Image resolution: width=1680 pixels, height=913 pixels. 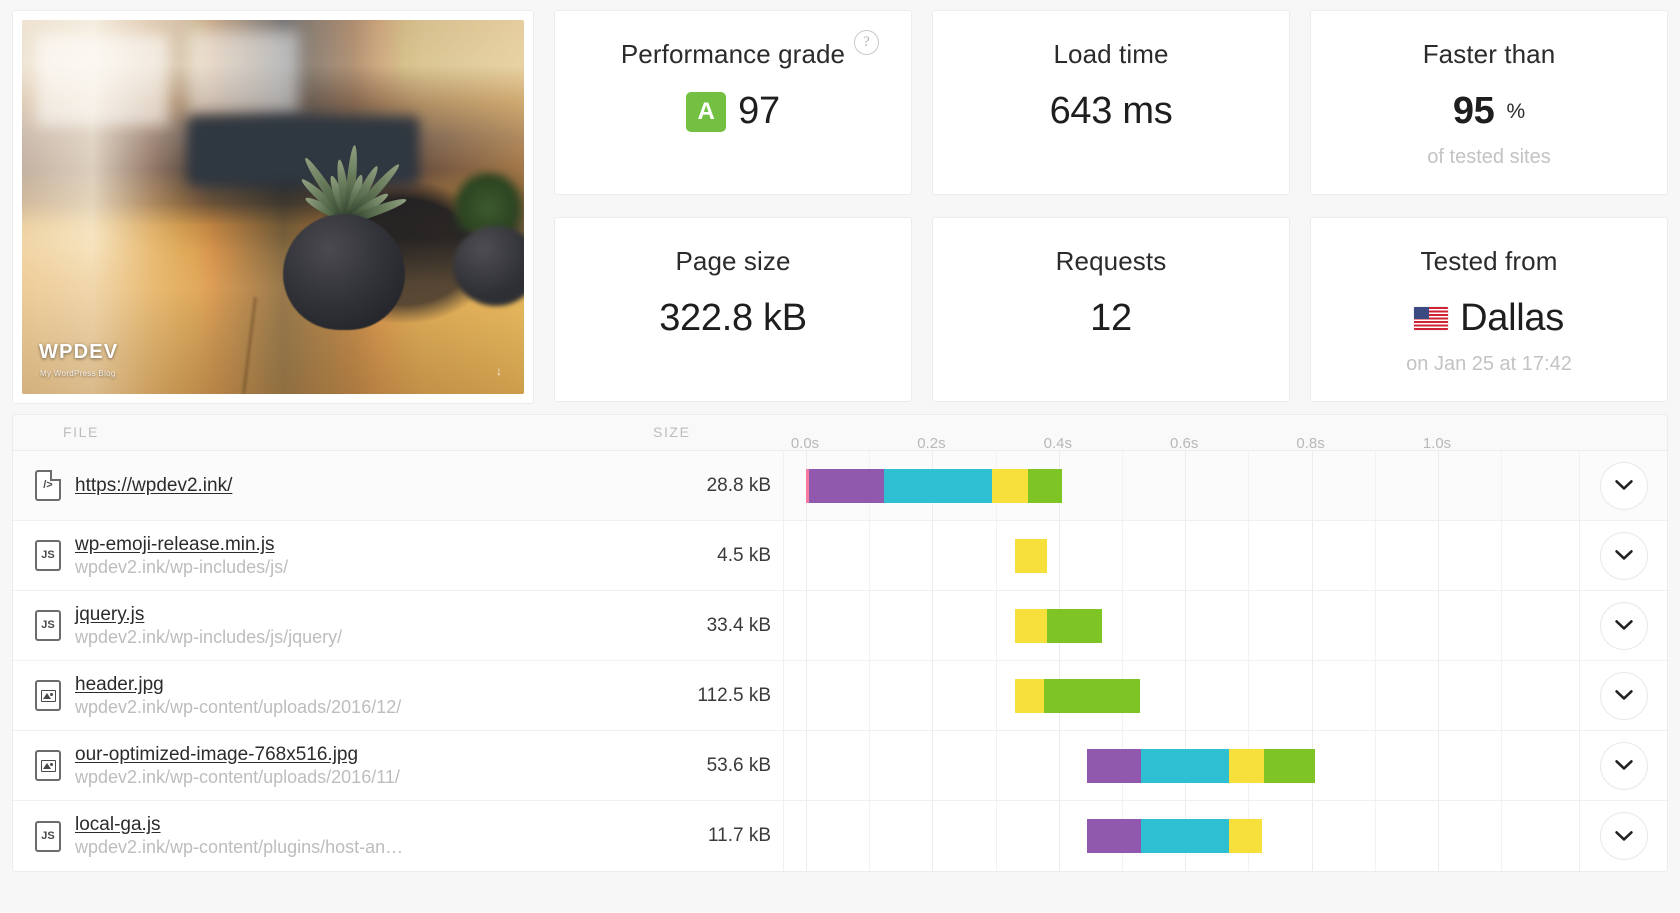 What do you see at coordinates (239, 825) in the screenshot?
I see `file-link: local-ga.js` at bounding box center [239, 825].